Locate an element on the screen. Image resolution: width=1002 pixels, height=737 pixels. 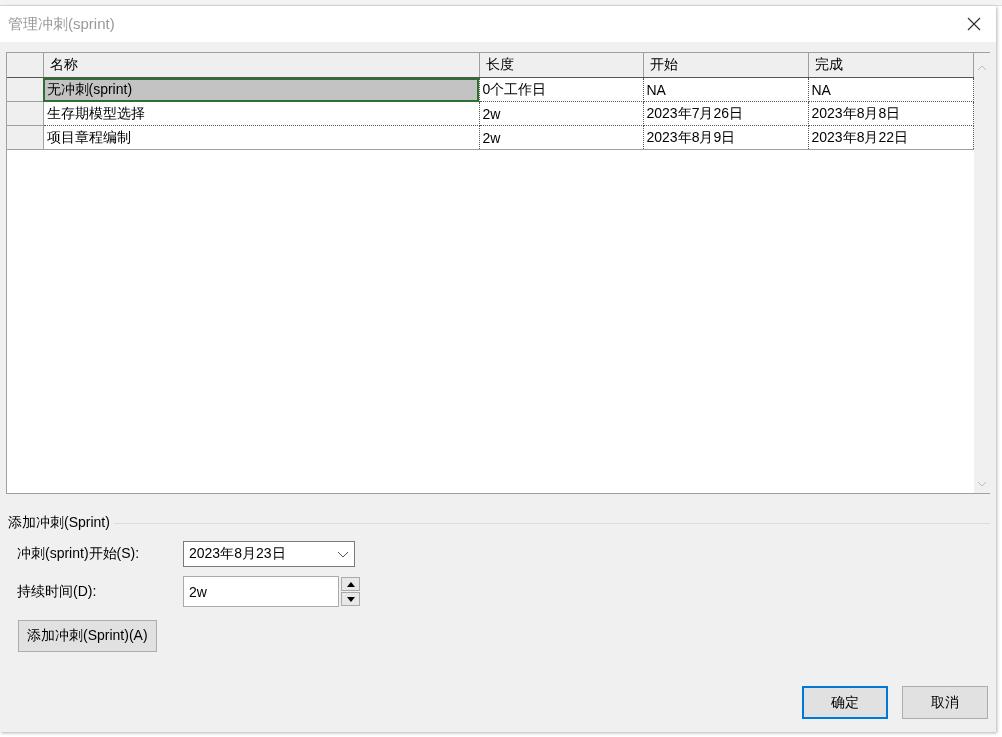
spin-up-button is located at coordinates (350, 584).